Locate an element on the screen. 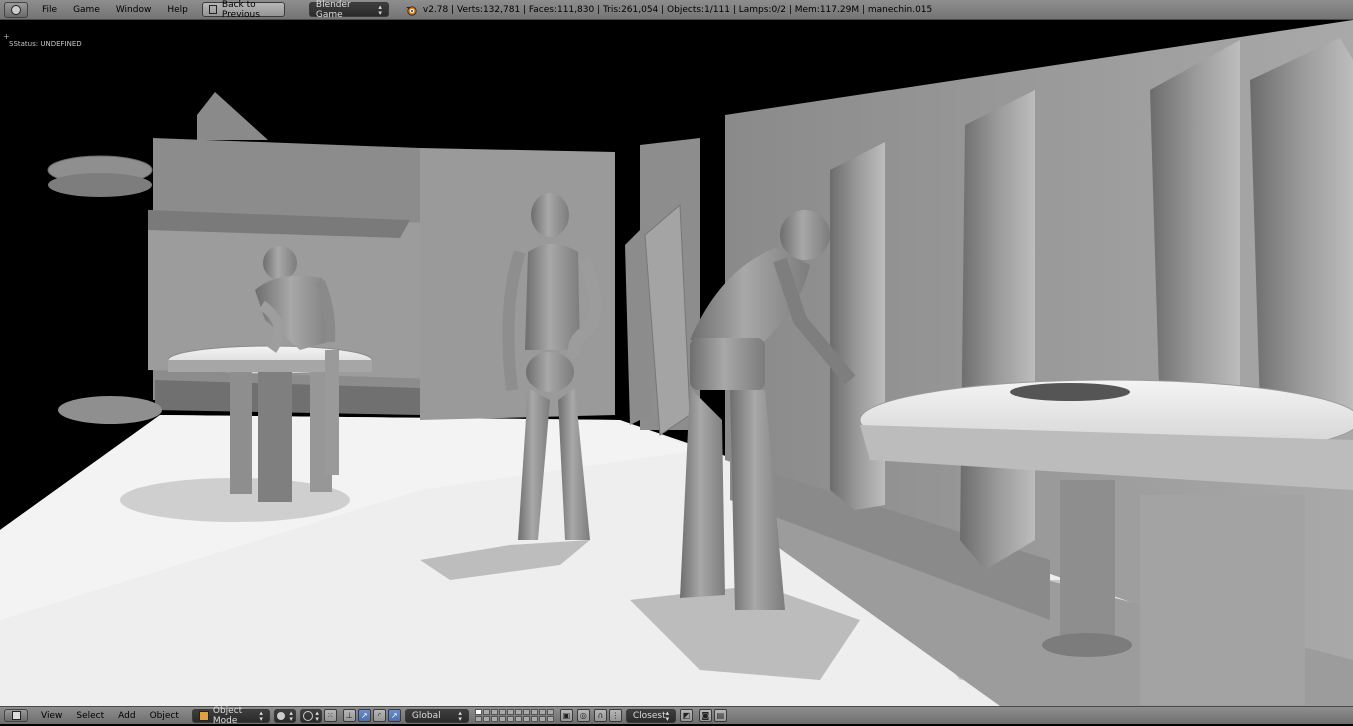 The image size is (1353, 726). info-icon is located at coordinates (16, 9).